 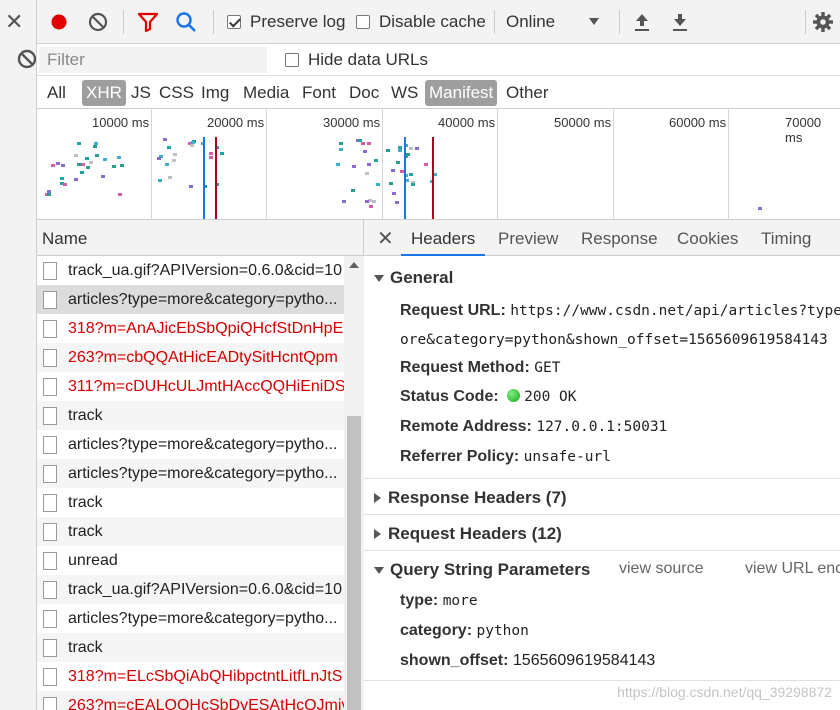 What do you see at coordinates (823, 22) in the screenshot?
I see `settings-button` at bounding box center [823, 22].